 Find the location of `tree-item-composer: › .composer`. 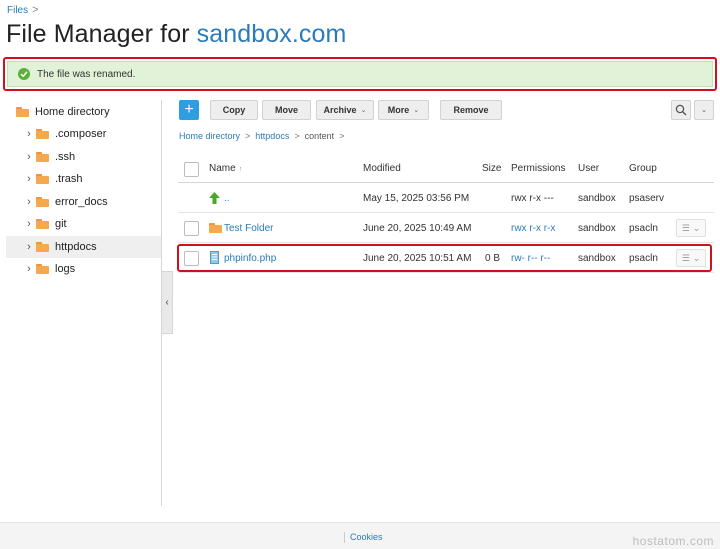

tree-item-composer: › .composer is located at coordinates (83, 134).